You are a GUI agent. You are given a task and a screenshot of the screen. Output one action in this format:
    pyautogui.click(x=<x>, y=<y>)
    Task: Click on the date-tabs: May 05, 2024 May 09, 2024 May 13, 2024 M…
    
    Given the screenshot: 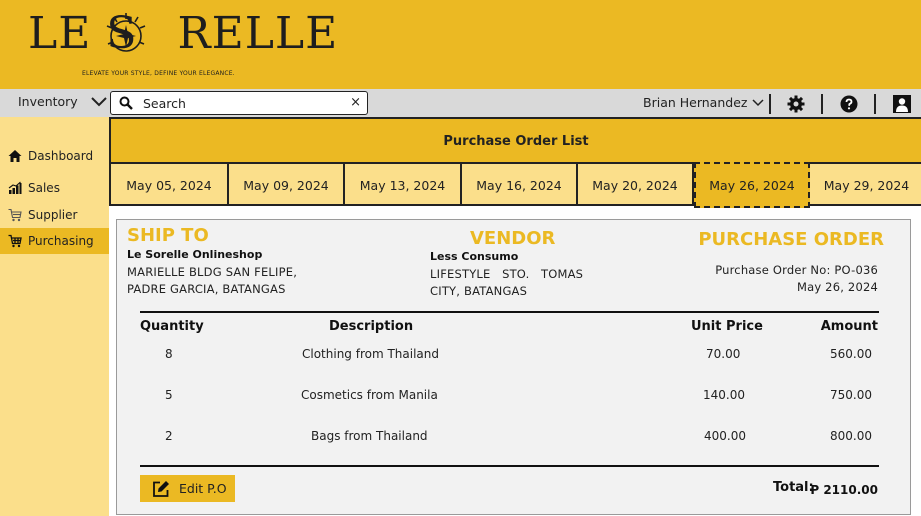 What is the action you would take?
    pyautogui.click(x=515, y=185)
    